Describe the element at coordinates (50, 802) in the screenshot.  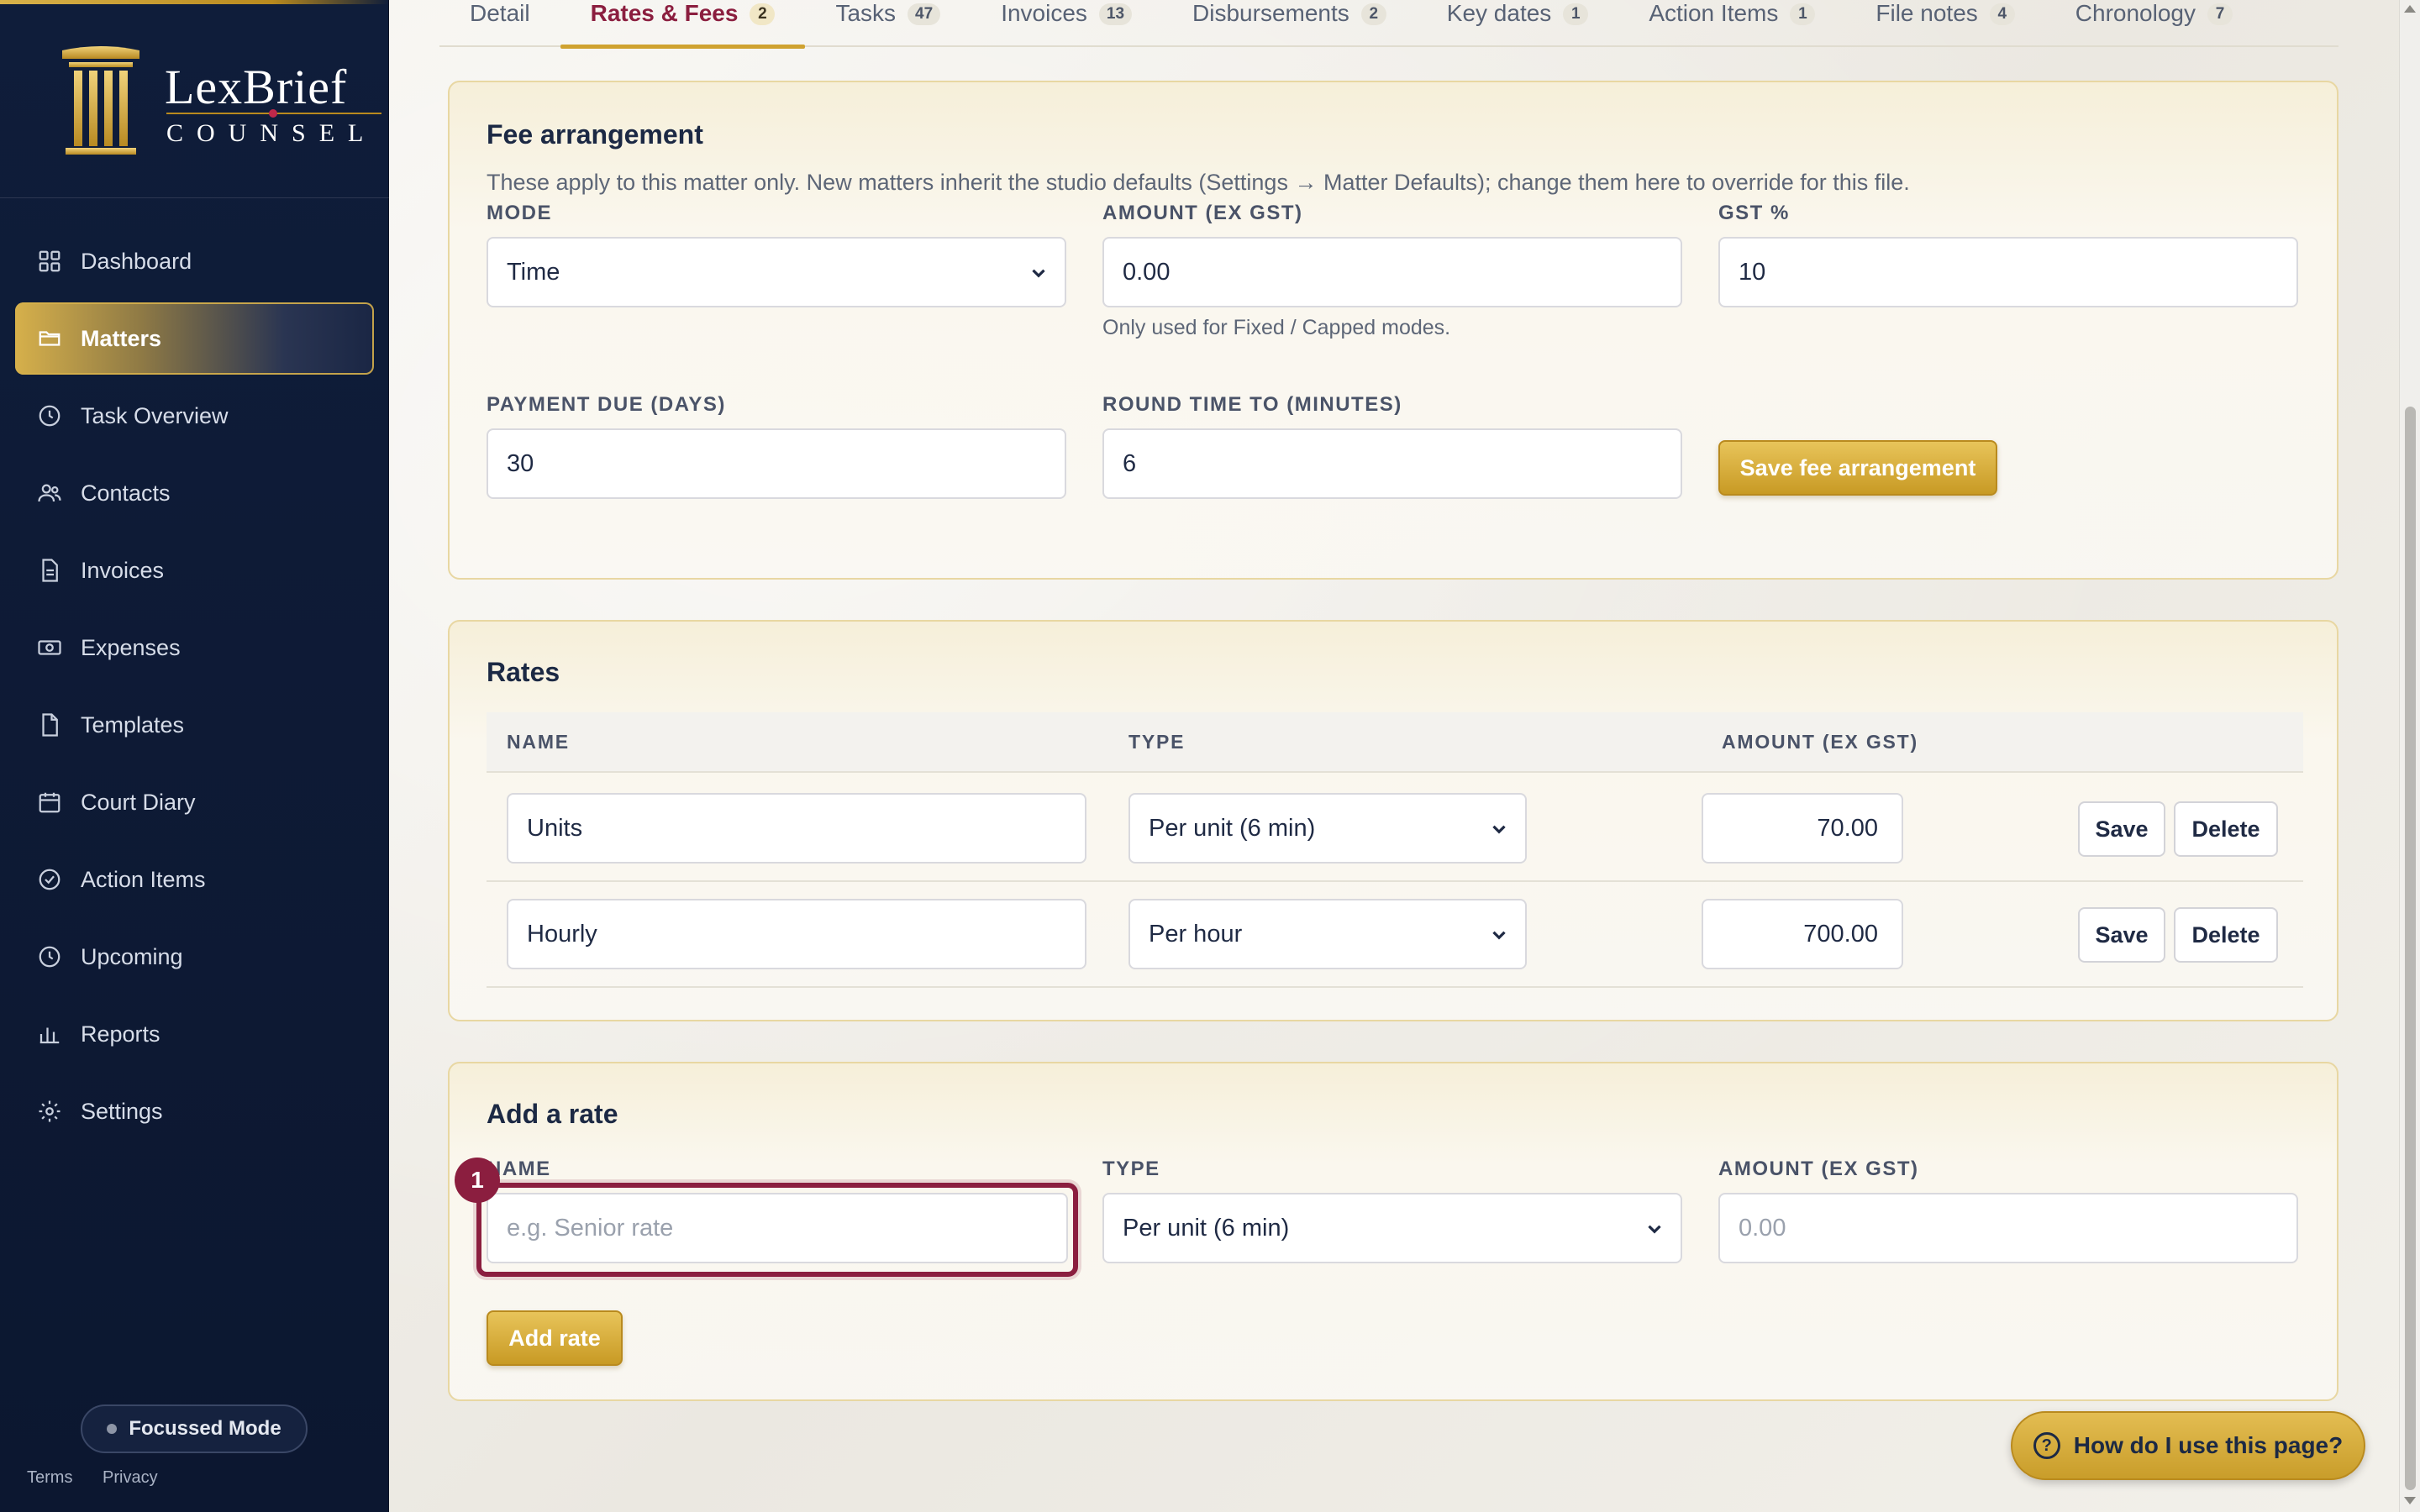
I see `calendar-icon` at that location.